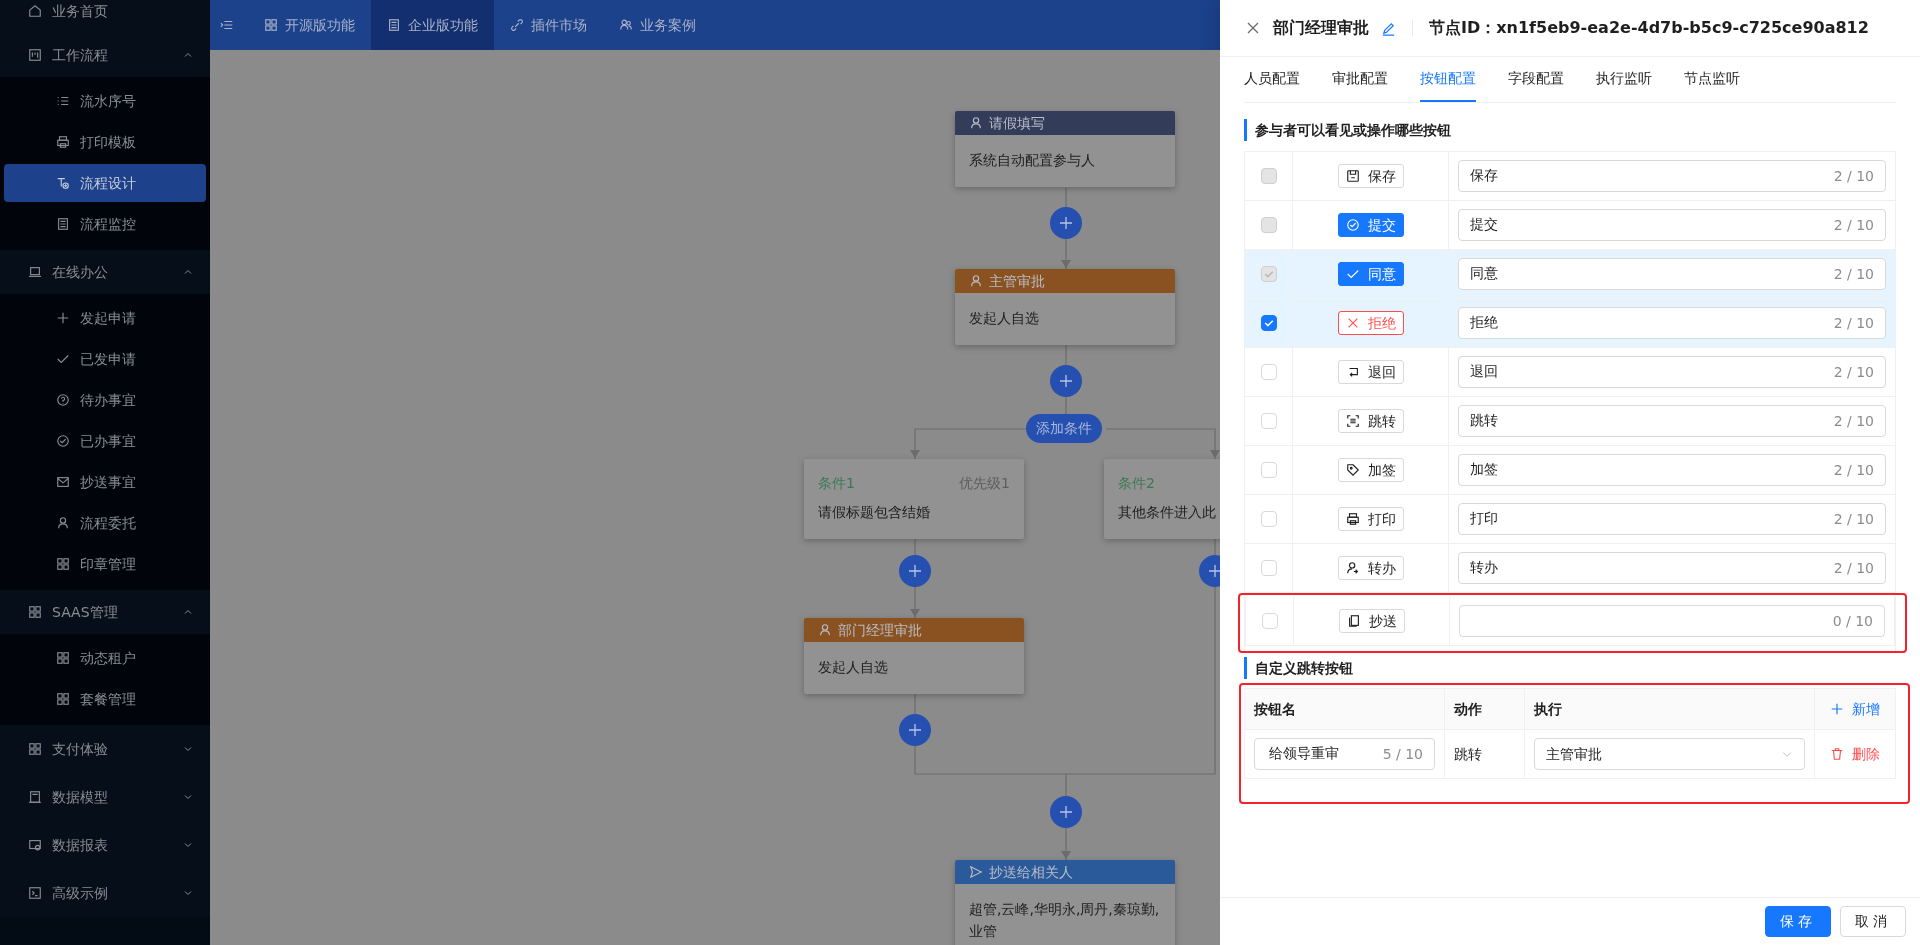 The image size is (1920, 945). I want to click on close-button, so click(1253, 28).